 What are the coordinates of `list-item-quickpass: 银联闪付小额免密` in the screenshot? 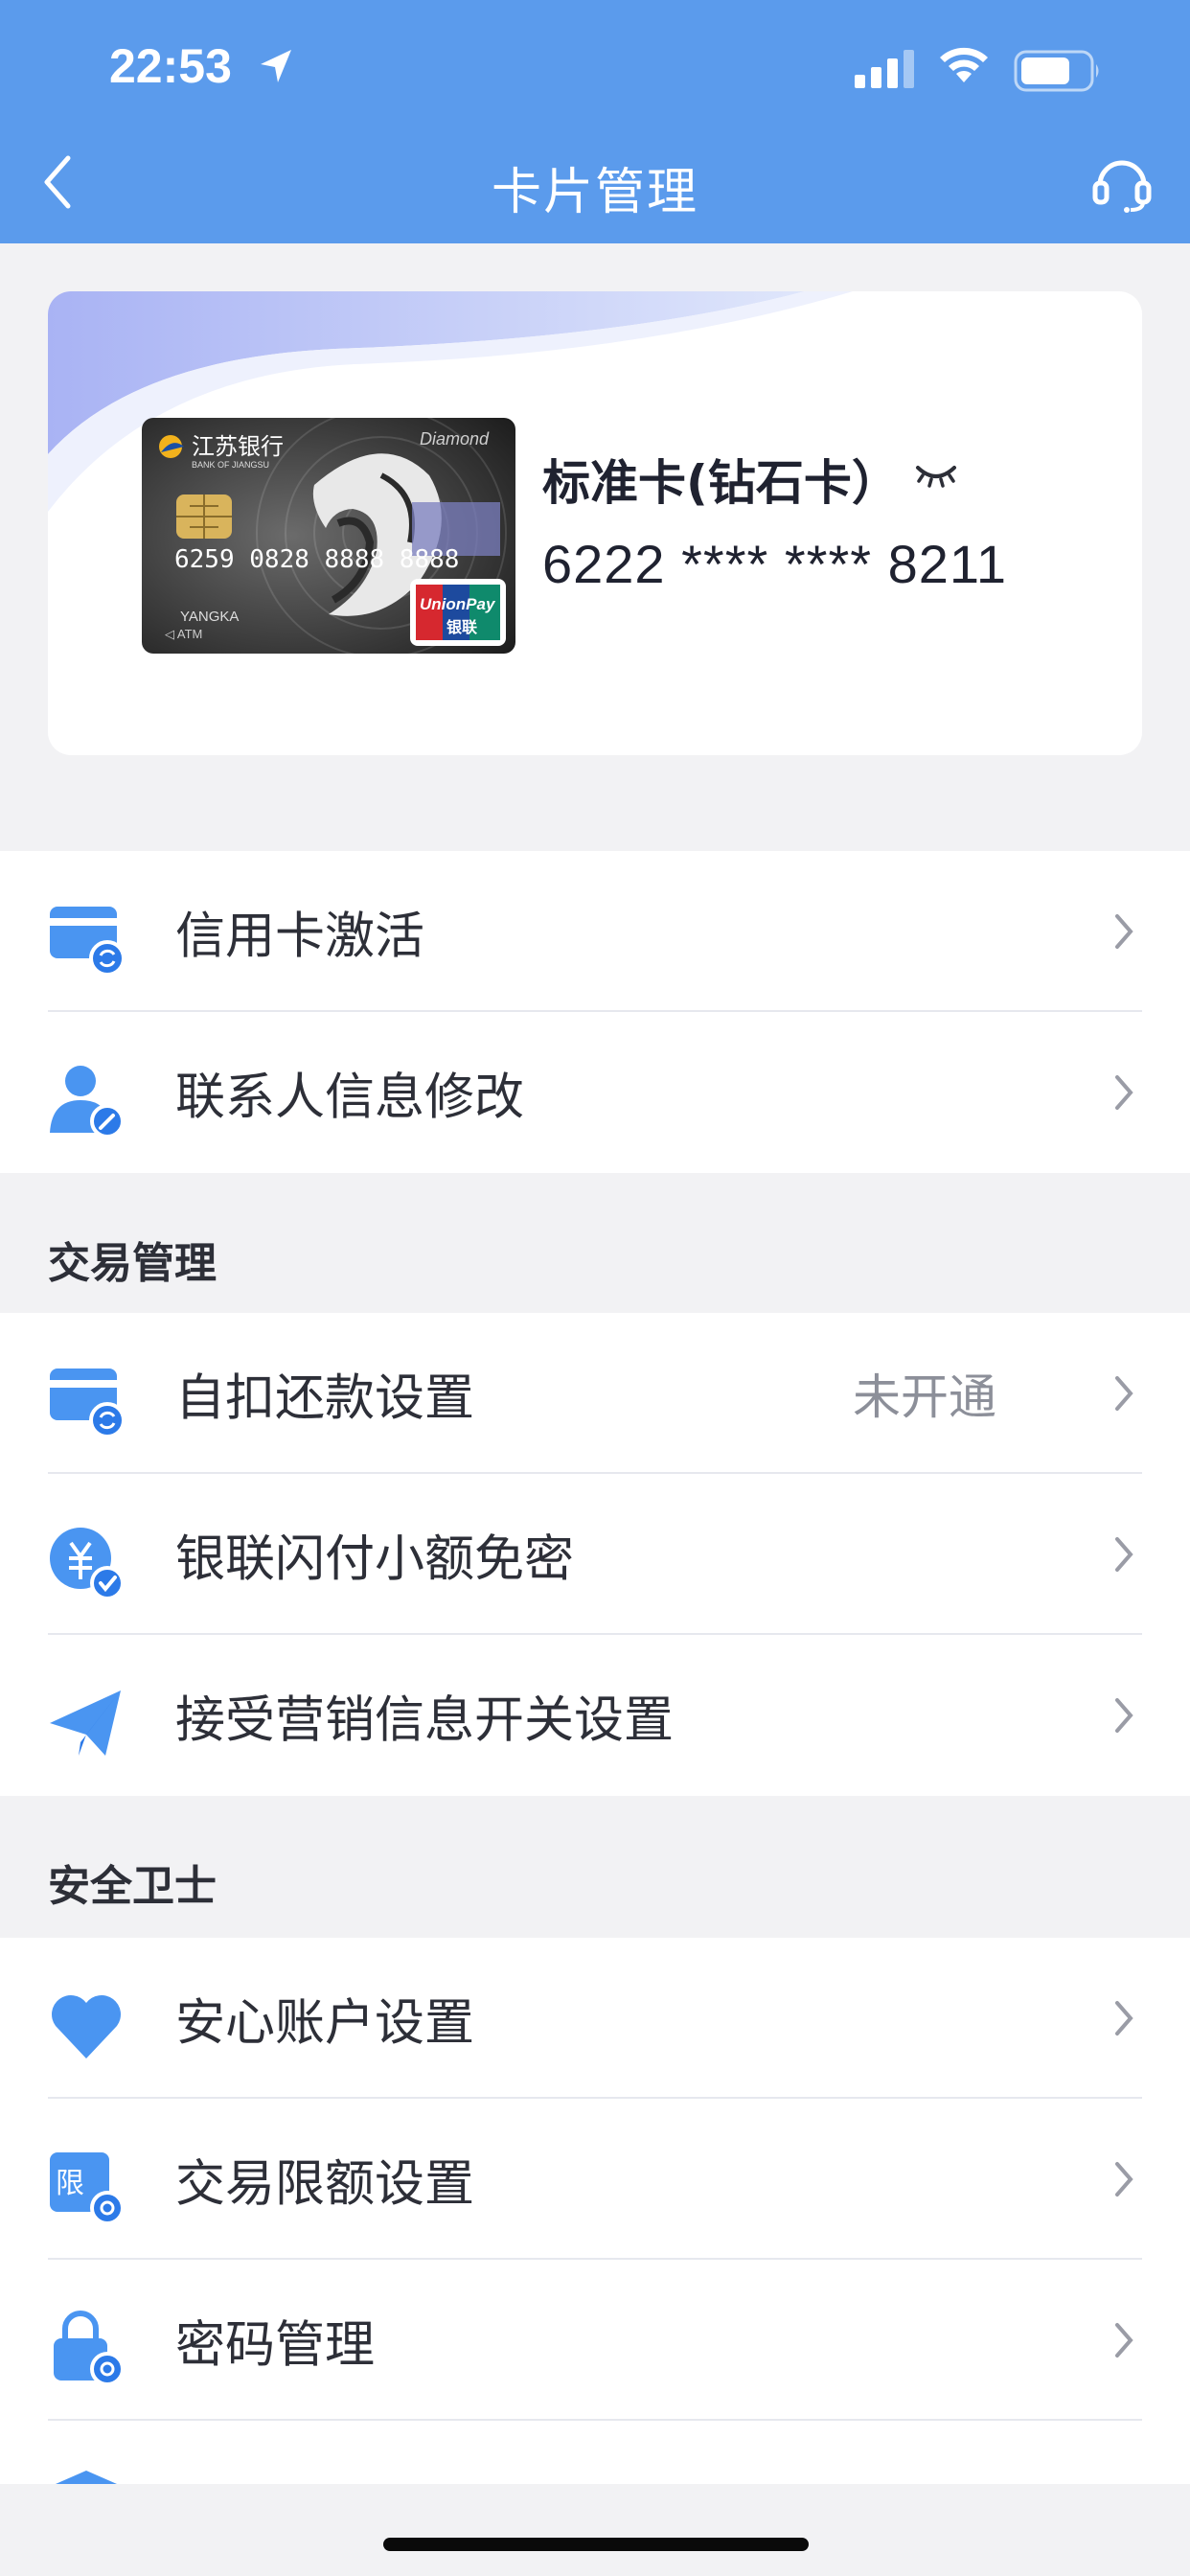 It's located at (595, 1554).